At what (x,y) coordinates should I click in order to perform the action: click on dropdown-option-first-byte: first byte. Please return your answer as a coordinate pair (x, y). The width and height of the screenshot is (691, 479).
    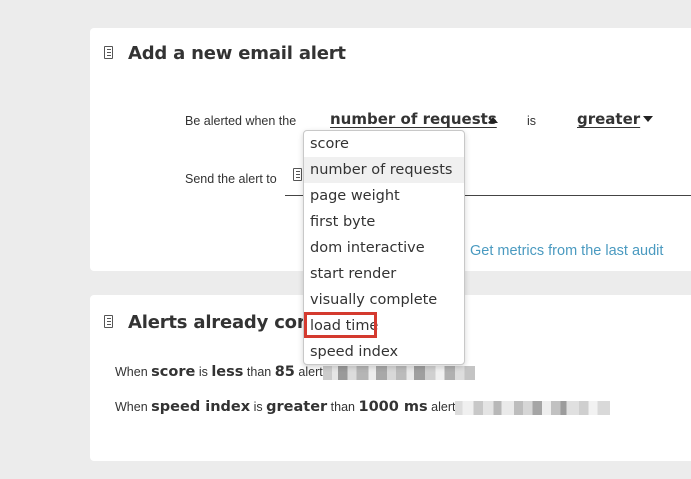
    Looking at the image, I should click on (384, 222).